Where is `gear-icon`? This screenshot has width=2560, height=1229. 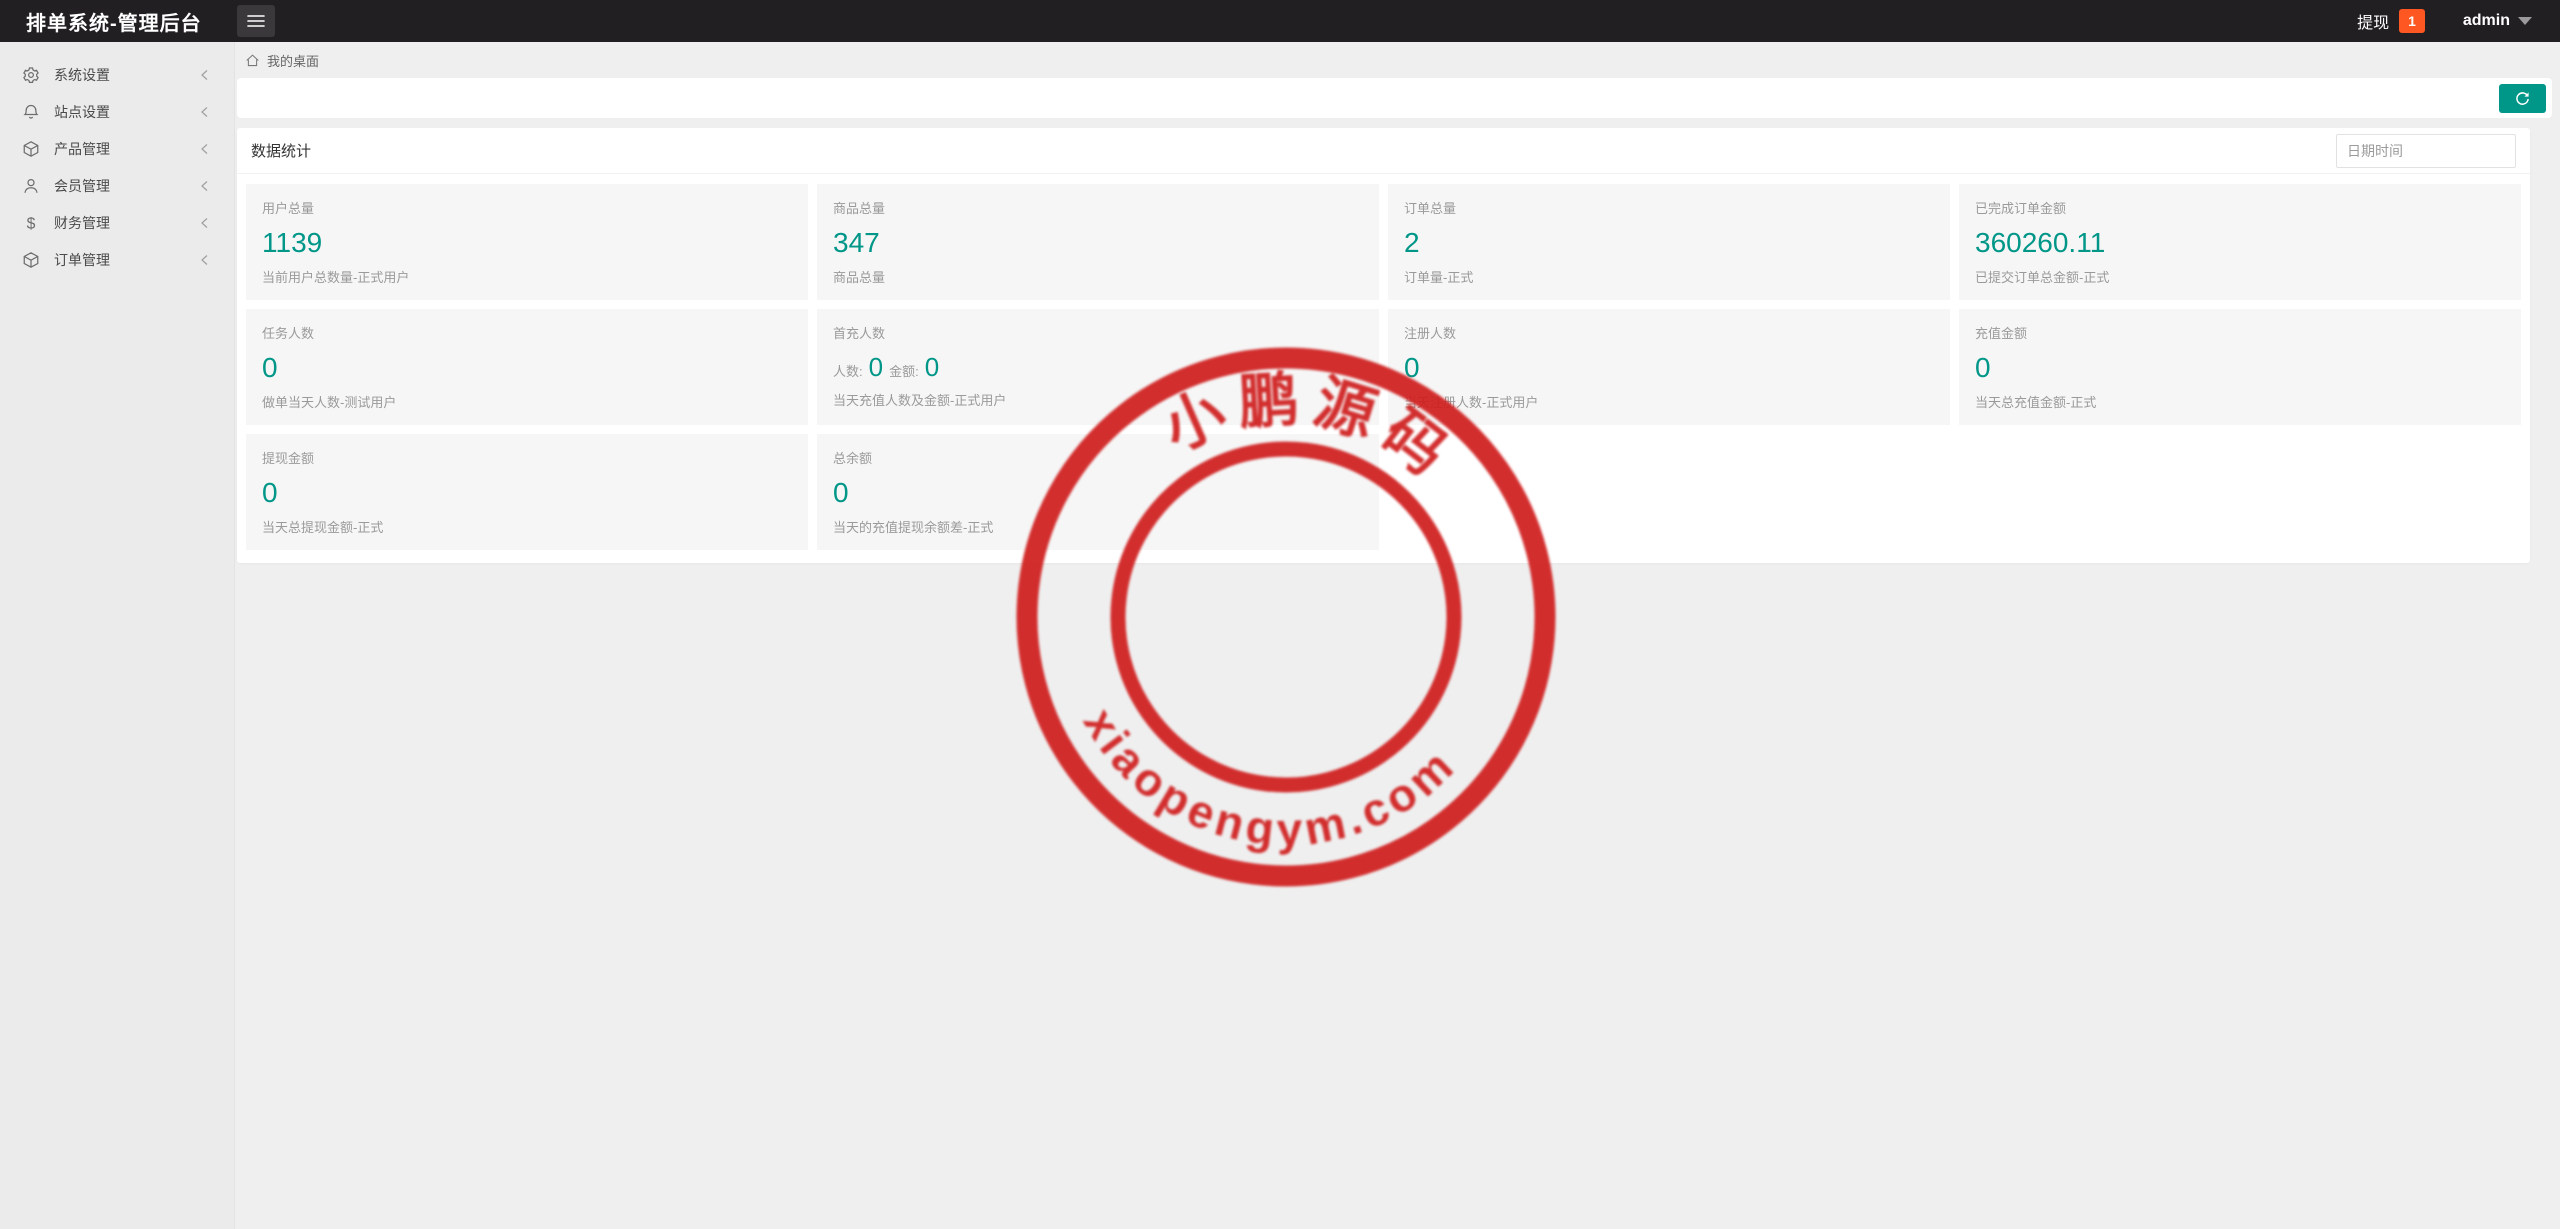 gear-icon is located at coordinates (31, 75).